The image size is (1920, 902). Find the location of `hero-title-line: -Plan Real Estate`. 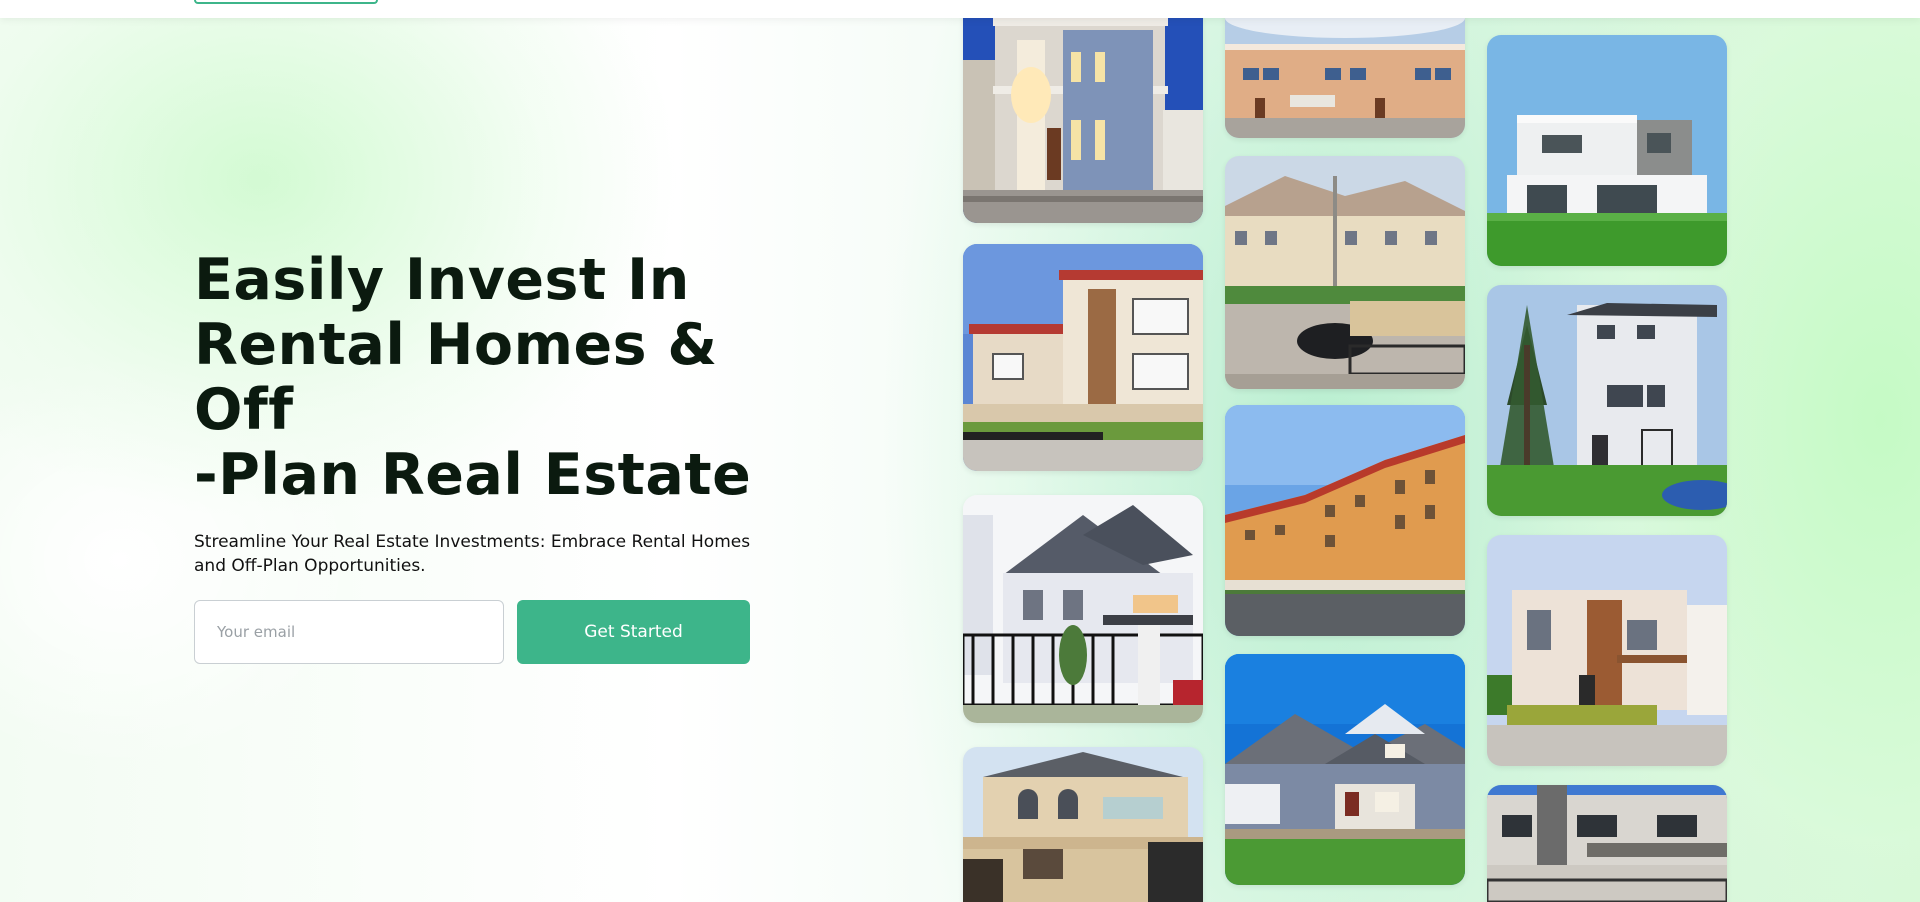

hero-title-line: -Plan Real Estate is located at coordinates (473, 475).